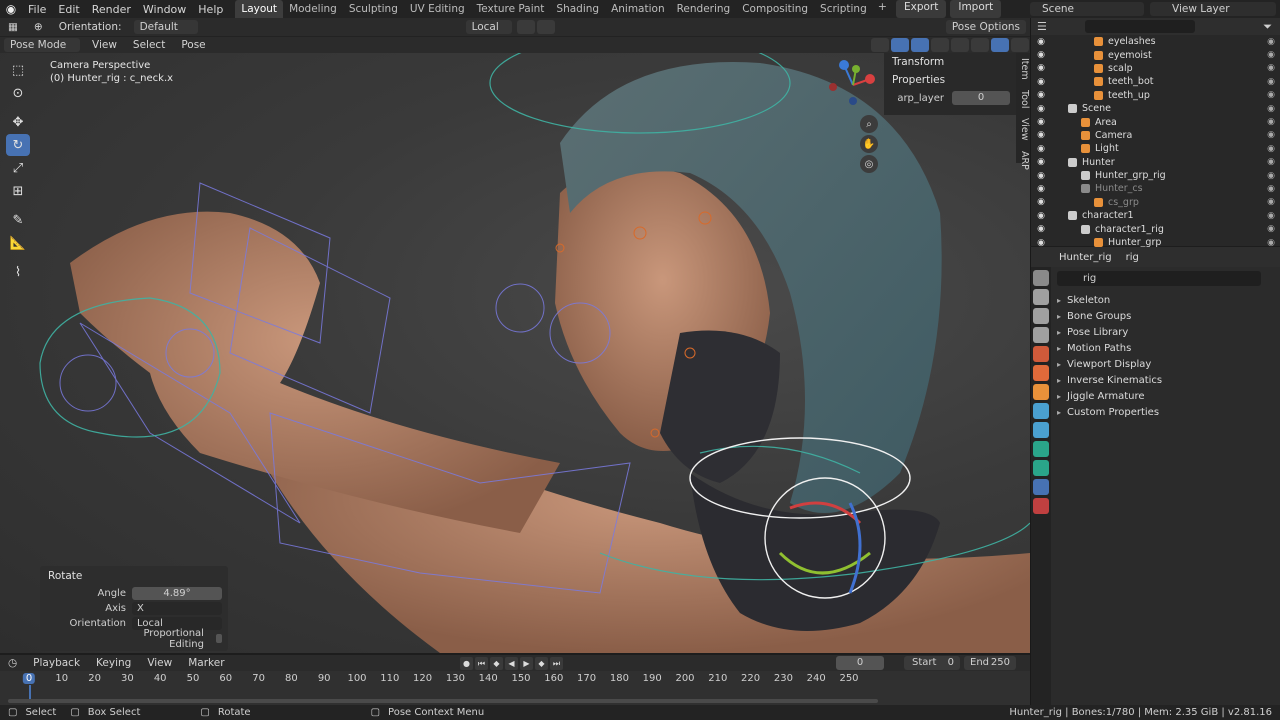 The width and height of the screenshot is (1280, 720). Describe the element at coordinates (990, 663) in the screenshot. I see `end-frame-field: End 250` at that location.